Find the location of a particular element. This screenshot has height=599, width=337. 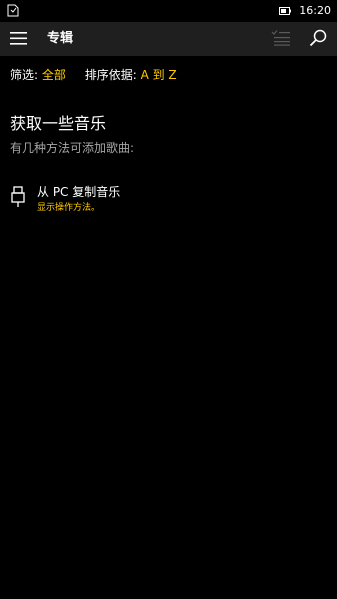

select-items-icon is located at coordinates (280, 38).